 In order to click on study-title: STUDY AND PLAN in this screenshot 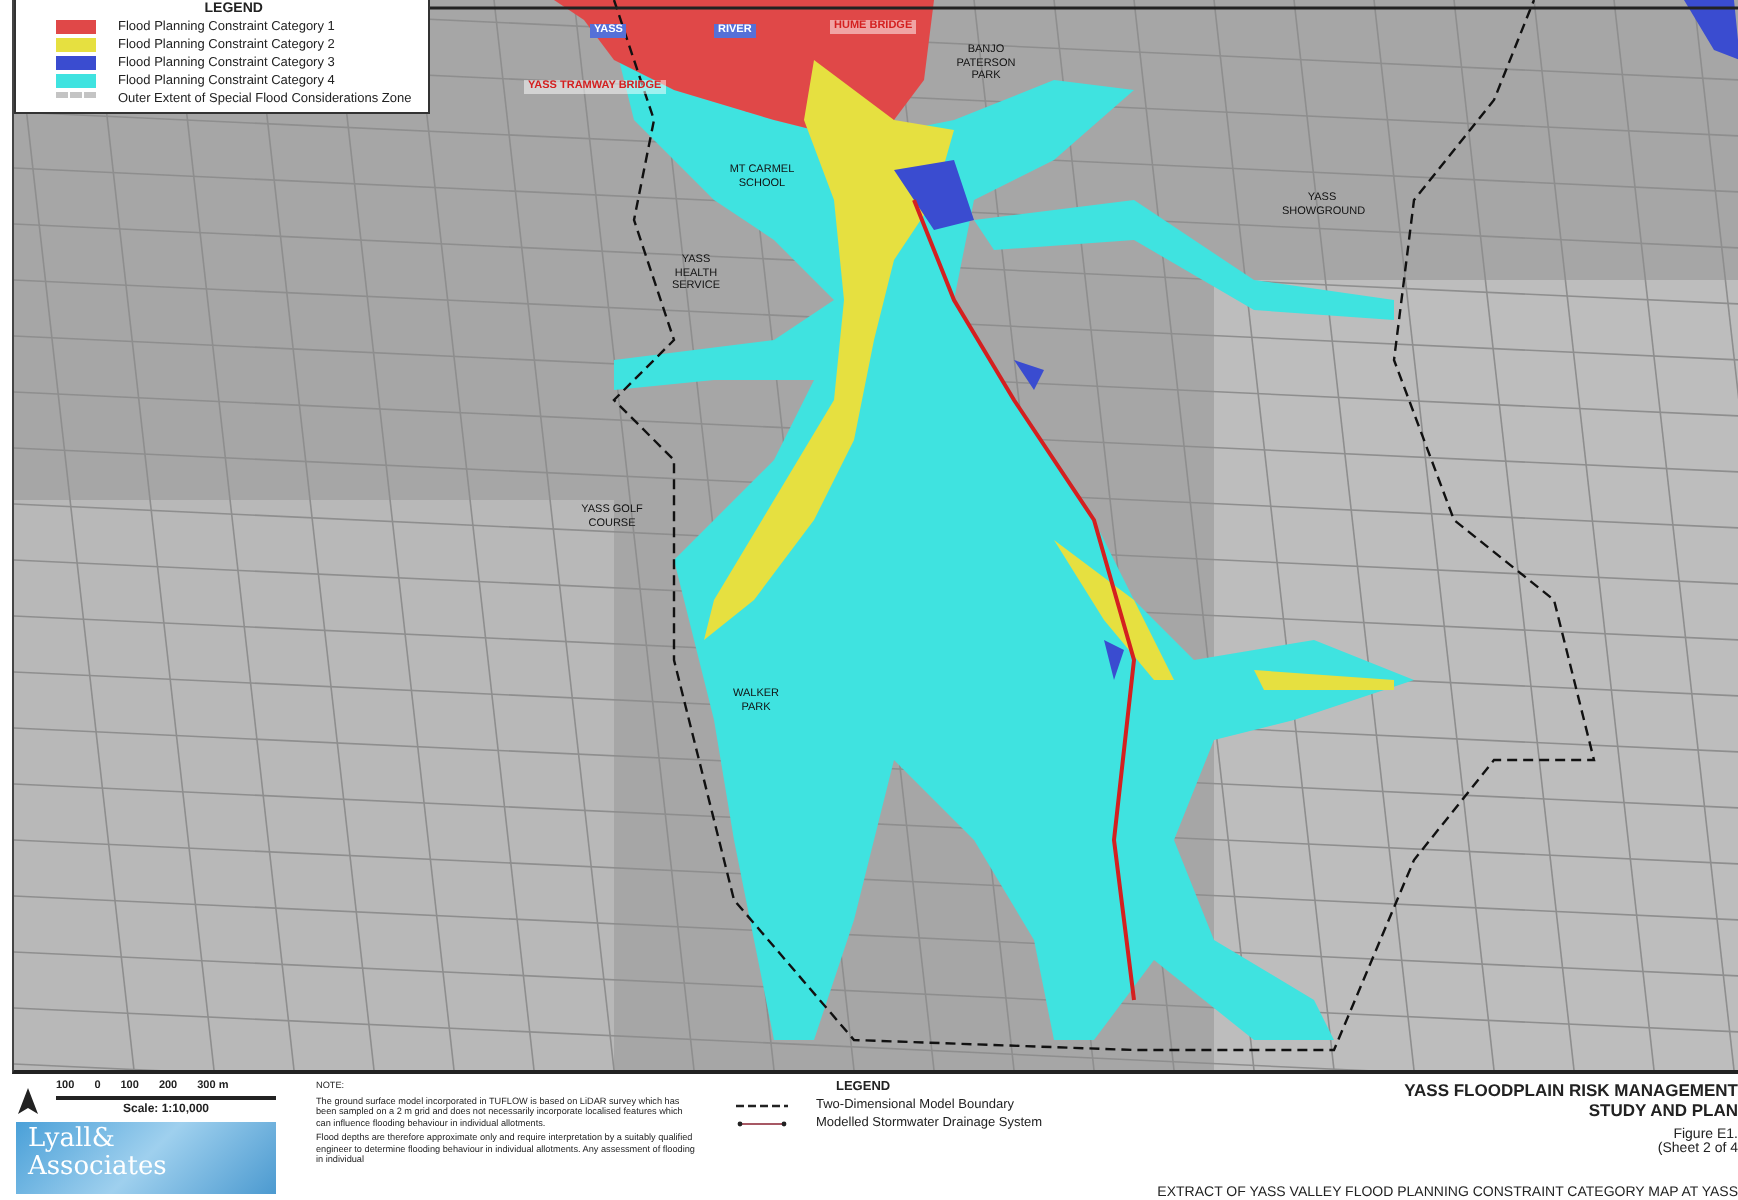, I will do `click(1663, 1110)`.